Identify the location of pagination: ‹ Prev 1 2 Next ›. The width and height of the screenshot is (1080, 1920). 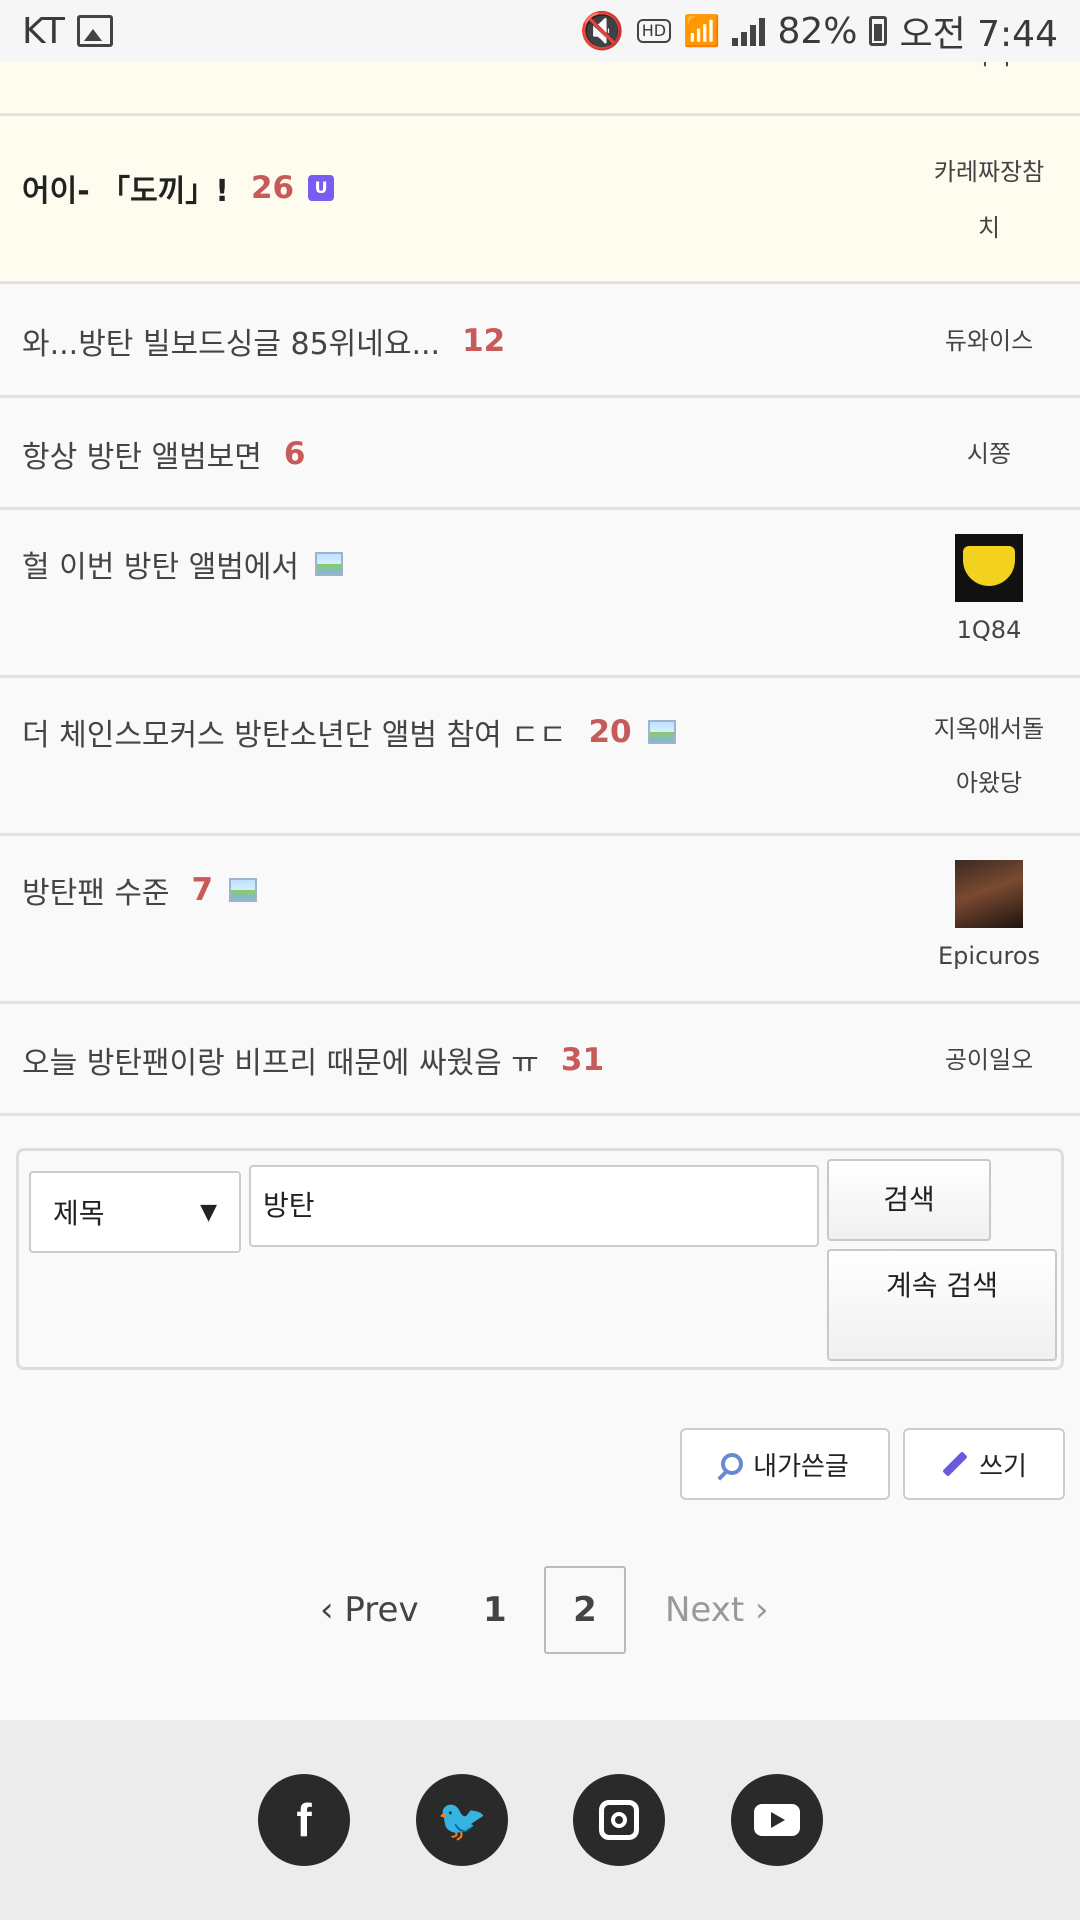
(540, 1611).